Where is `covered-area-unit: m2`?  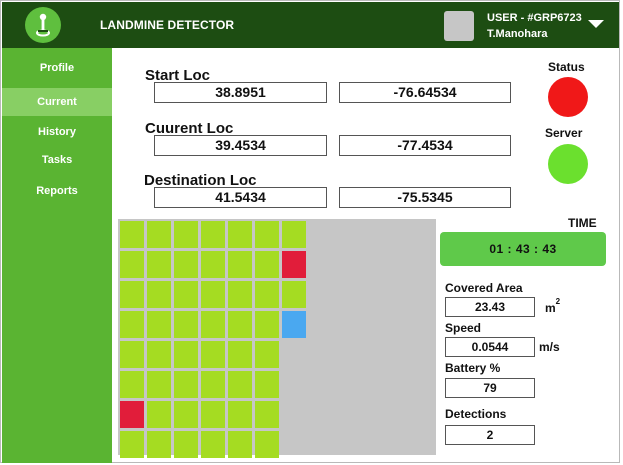 covered-area-unit: m2 is located at coordinates (553, 306).